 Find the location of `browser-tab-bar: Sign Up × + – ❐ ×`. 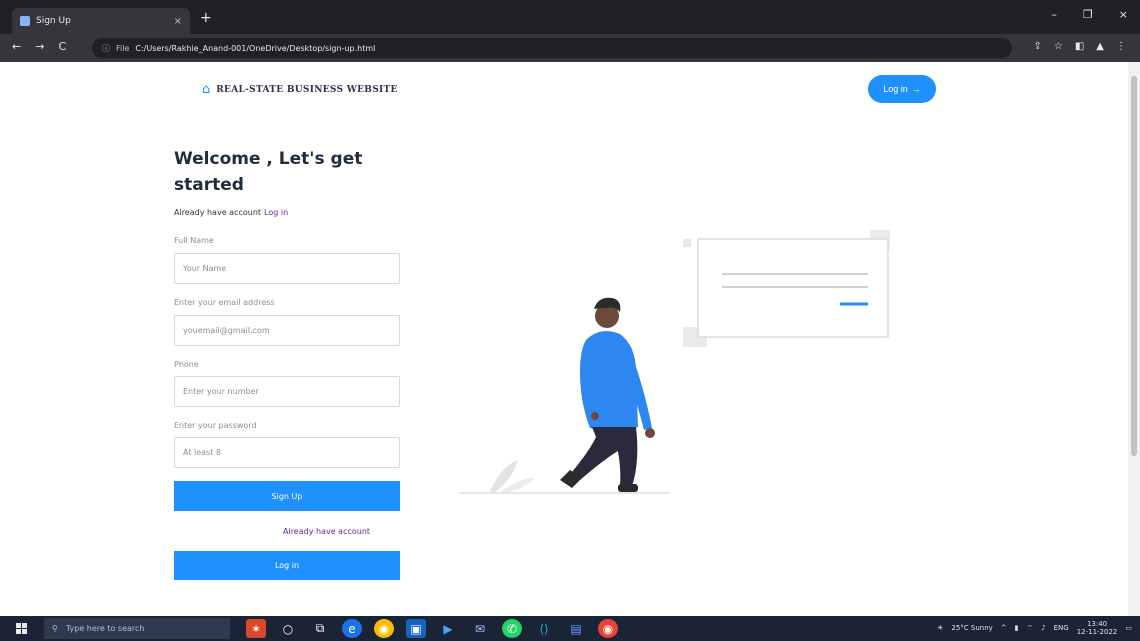

browser-tab-bar: Sign Up × + – ❐ × is located at coordinates (570, 17).